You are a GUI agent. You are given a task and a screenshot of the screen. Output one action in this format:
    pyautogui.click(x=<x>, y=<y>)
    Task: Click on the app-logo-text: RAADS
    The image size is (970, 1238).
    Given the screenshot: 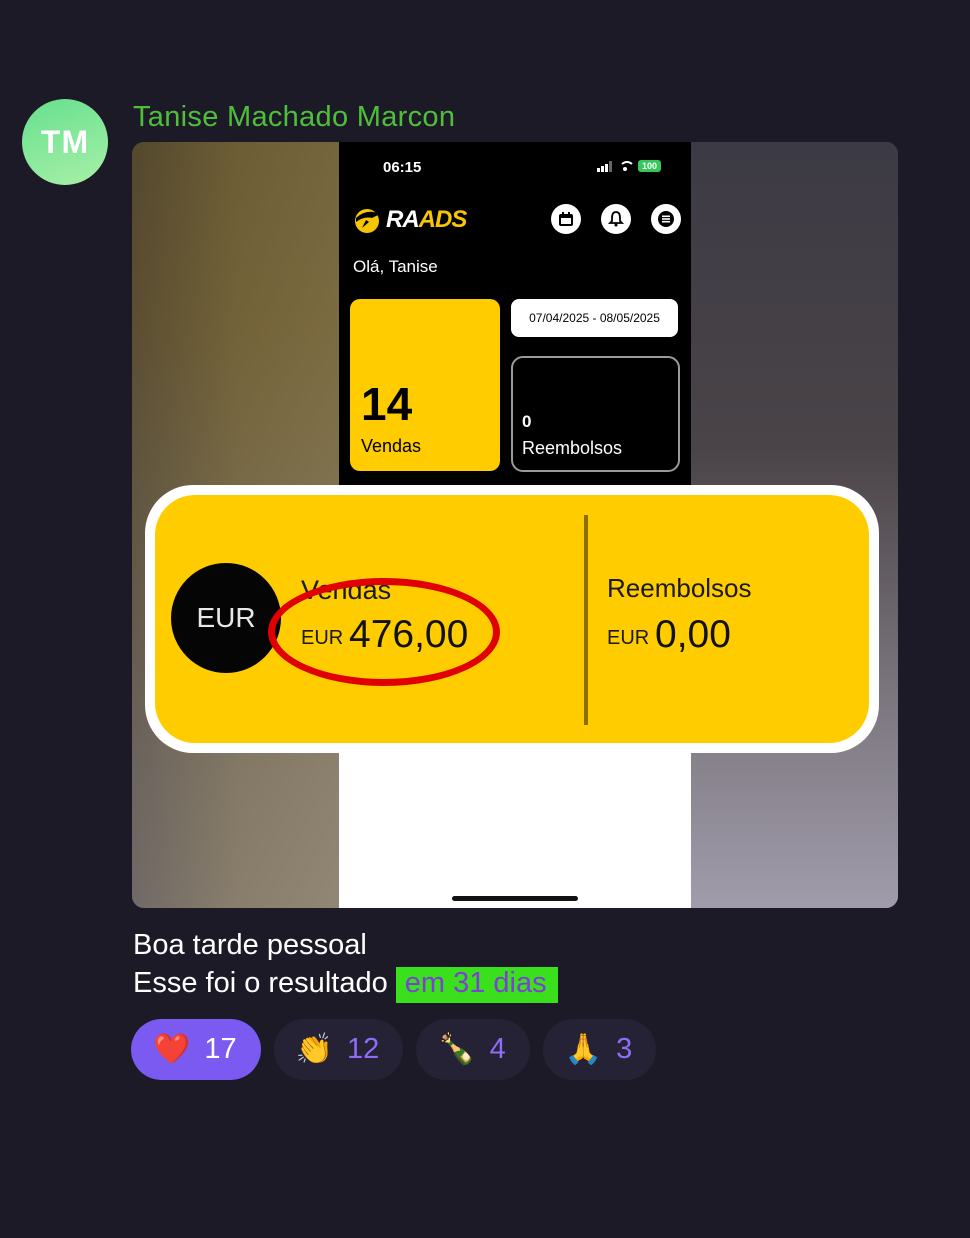 What is the action you would take?
    pyautogui.click(x=426, y=219)
    